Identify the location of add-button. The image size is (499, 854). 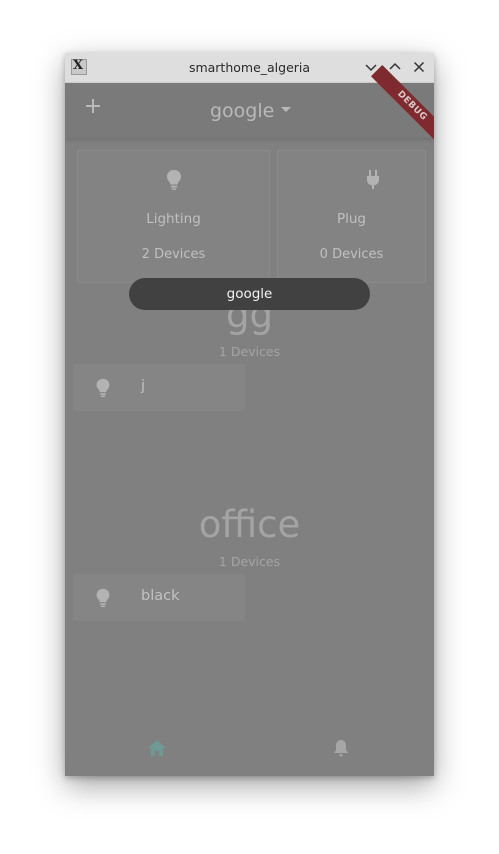
(93, 106).